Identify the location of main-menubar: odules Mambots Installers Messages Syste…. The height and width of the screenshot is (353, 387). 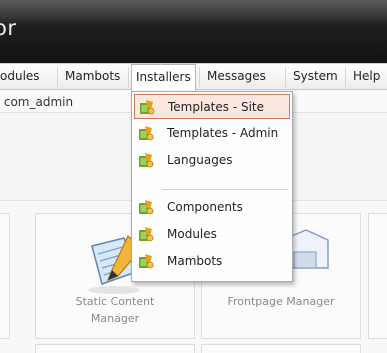
(193, 77).